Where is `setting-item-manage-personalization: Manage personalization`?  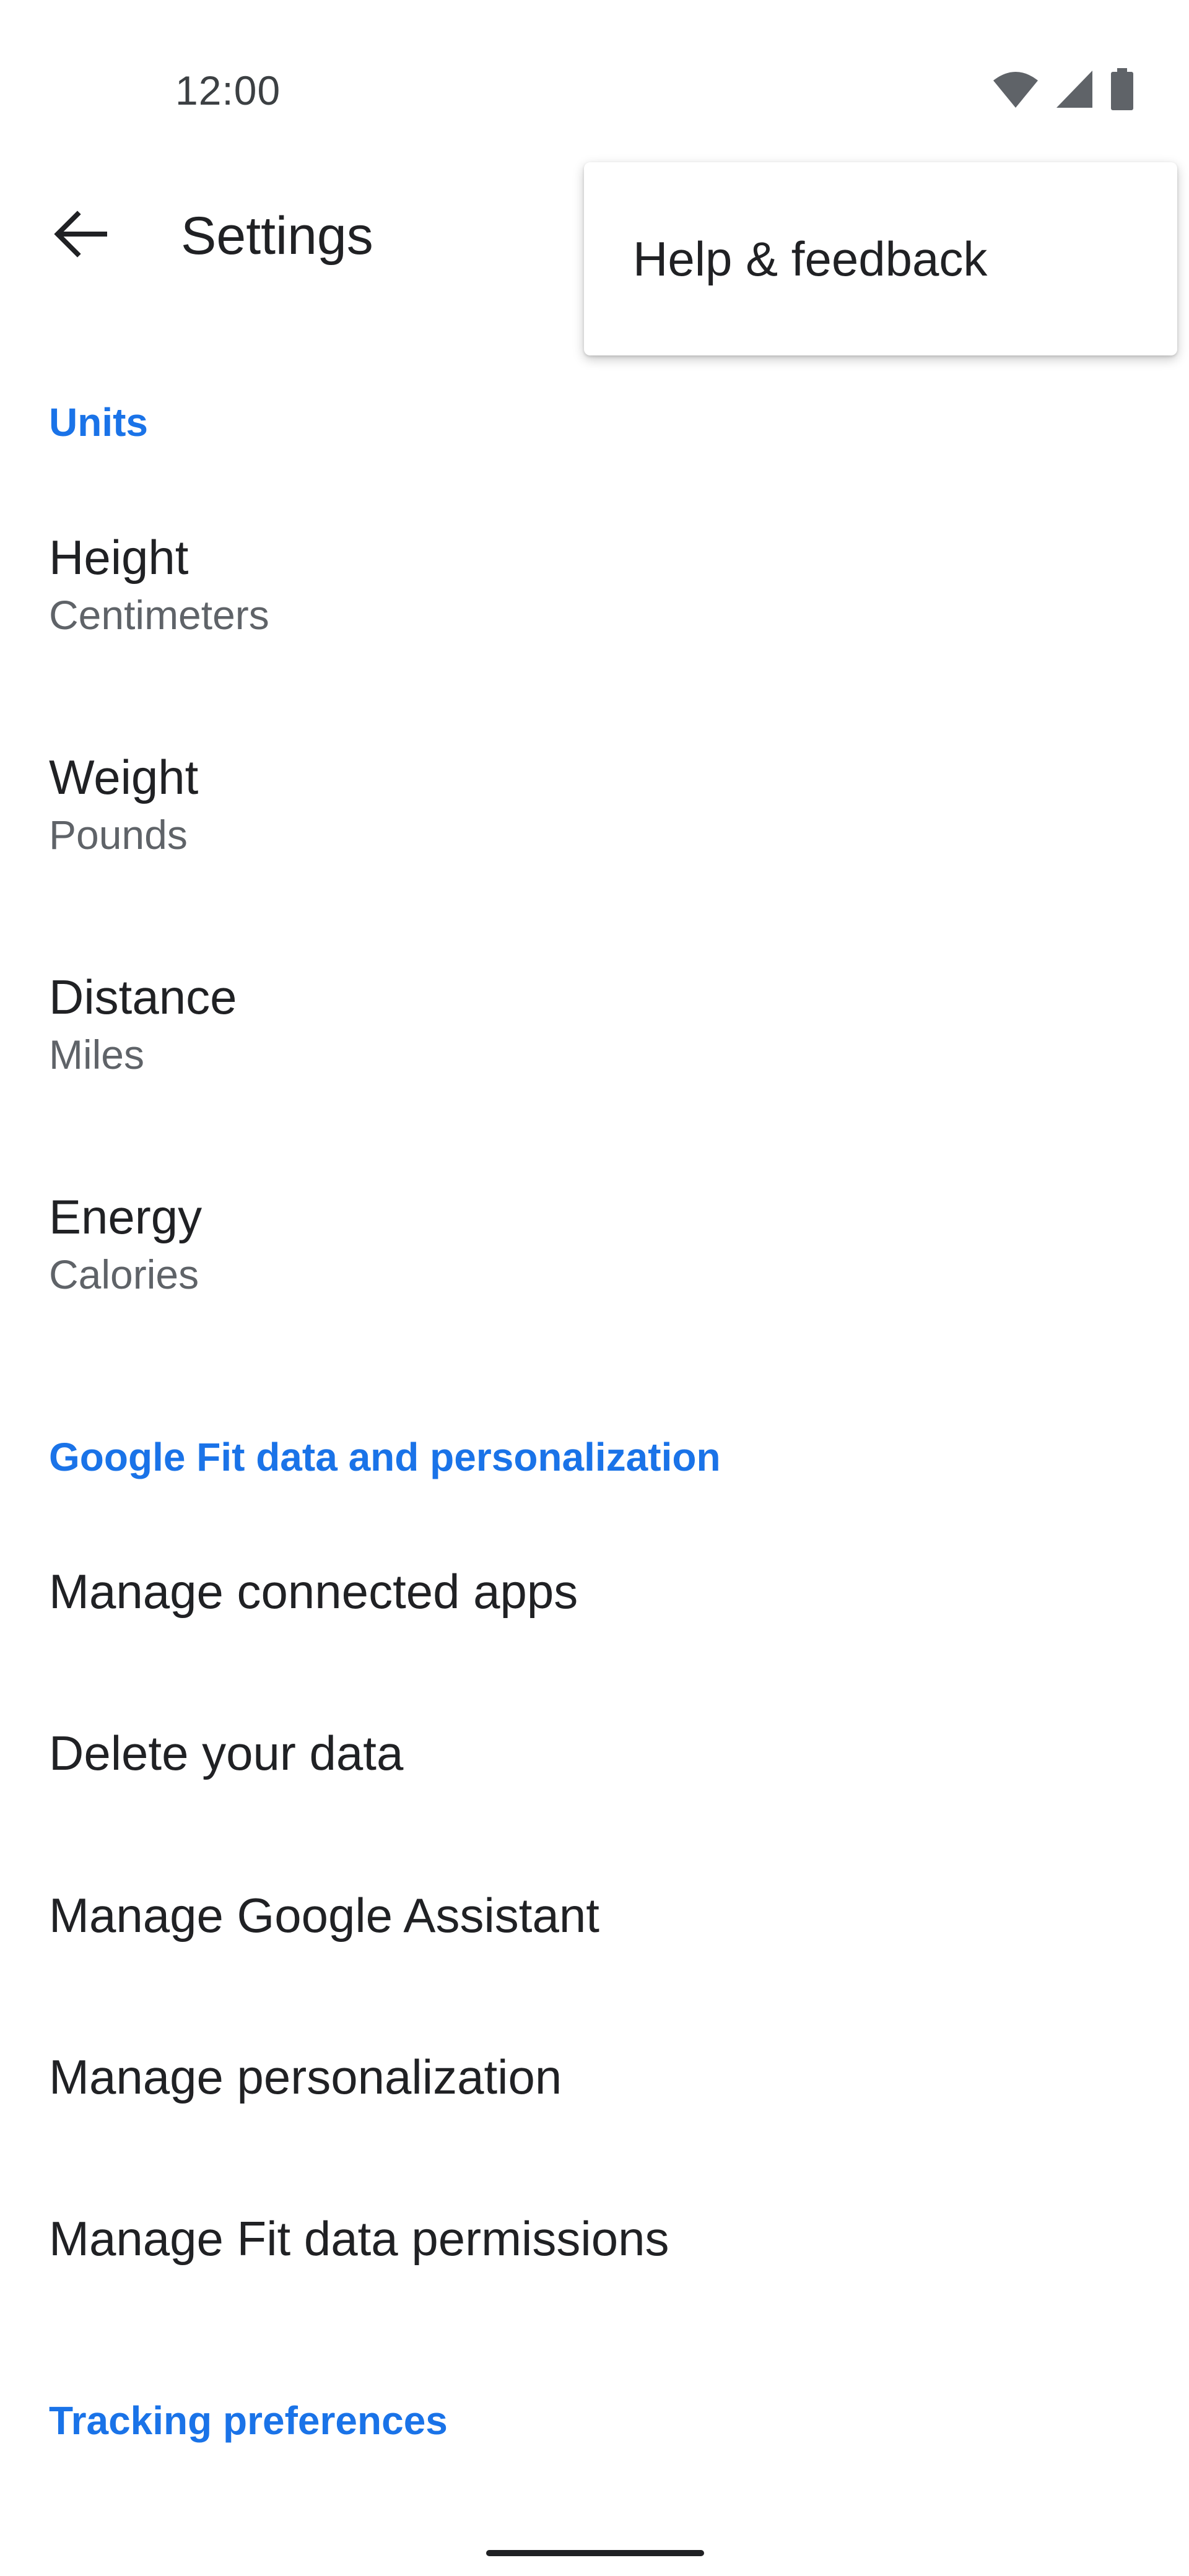 setting-item-manage-personalization: Manage personalization is located at coordinates (594, 2129).